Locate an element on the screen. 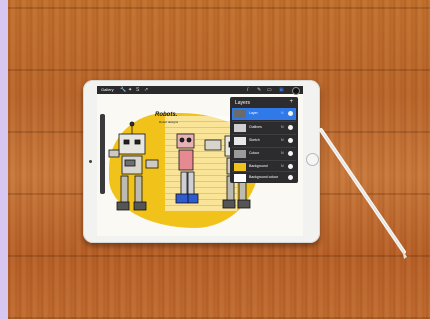  apple-pencil is located at coordinates (363, 193).